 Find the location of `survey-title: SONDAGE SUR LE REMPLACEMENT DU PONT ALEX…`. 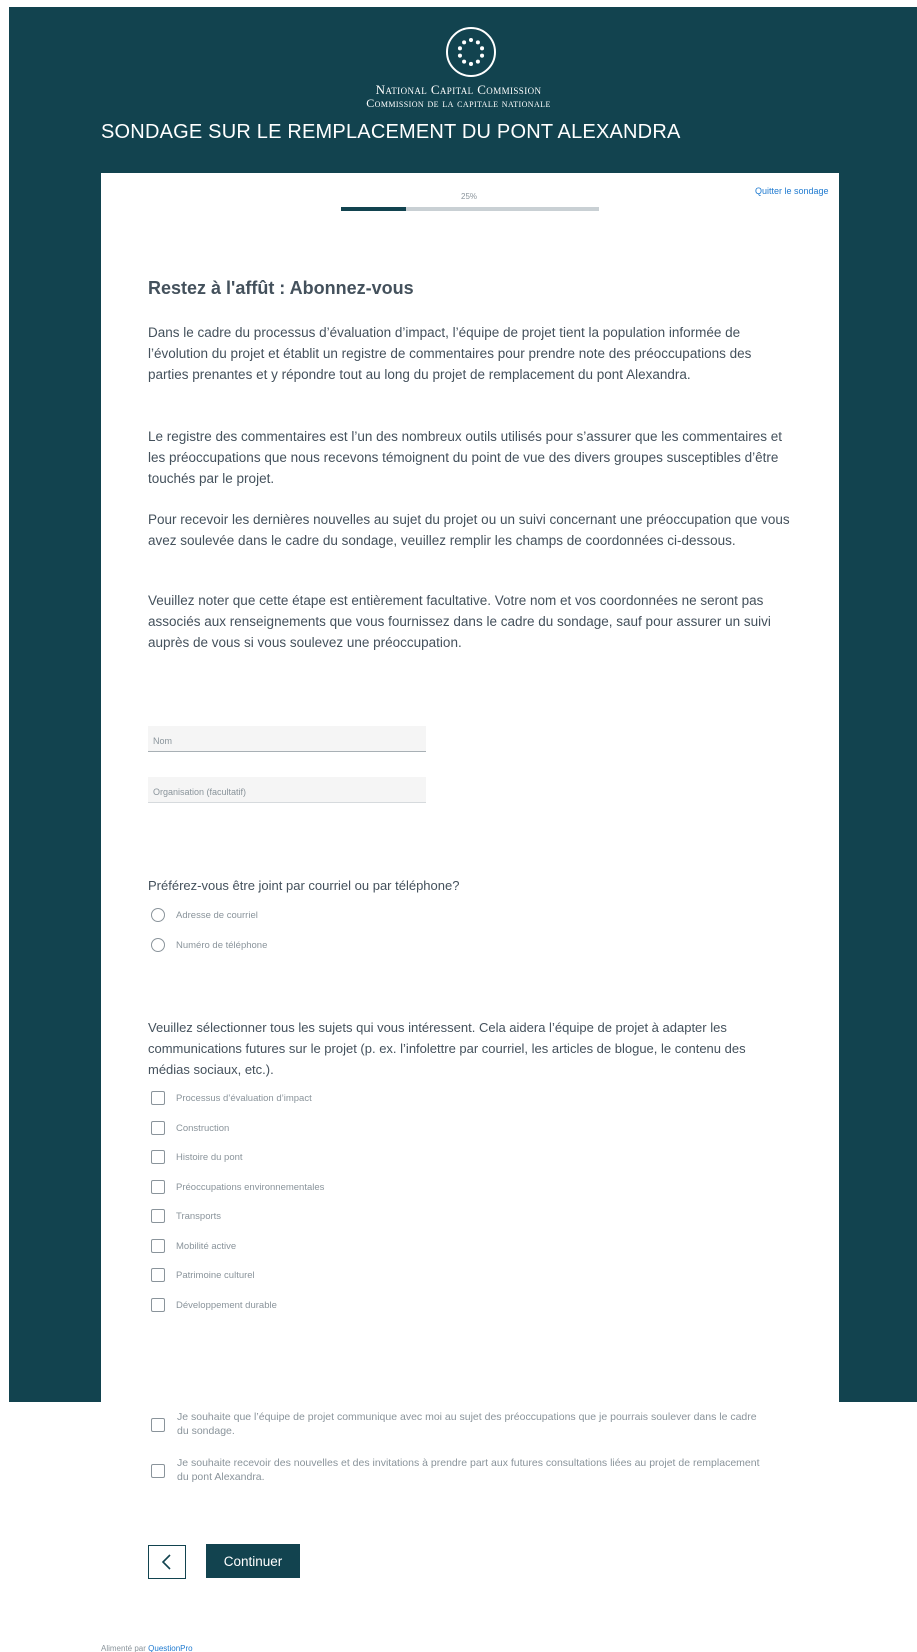

survey-title: SONDAGE SUR LE REMPLACEMENT DU PONT ALEX… is located at coordinates (391, 132).